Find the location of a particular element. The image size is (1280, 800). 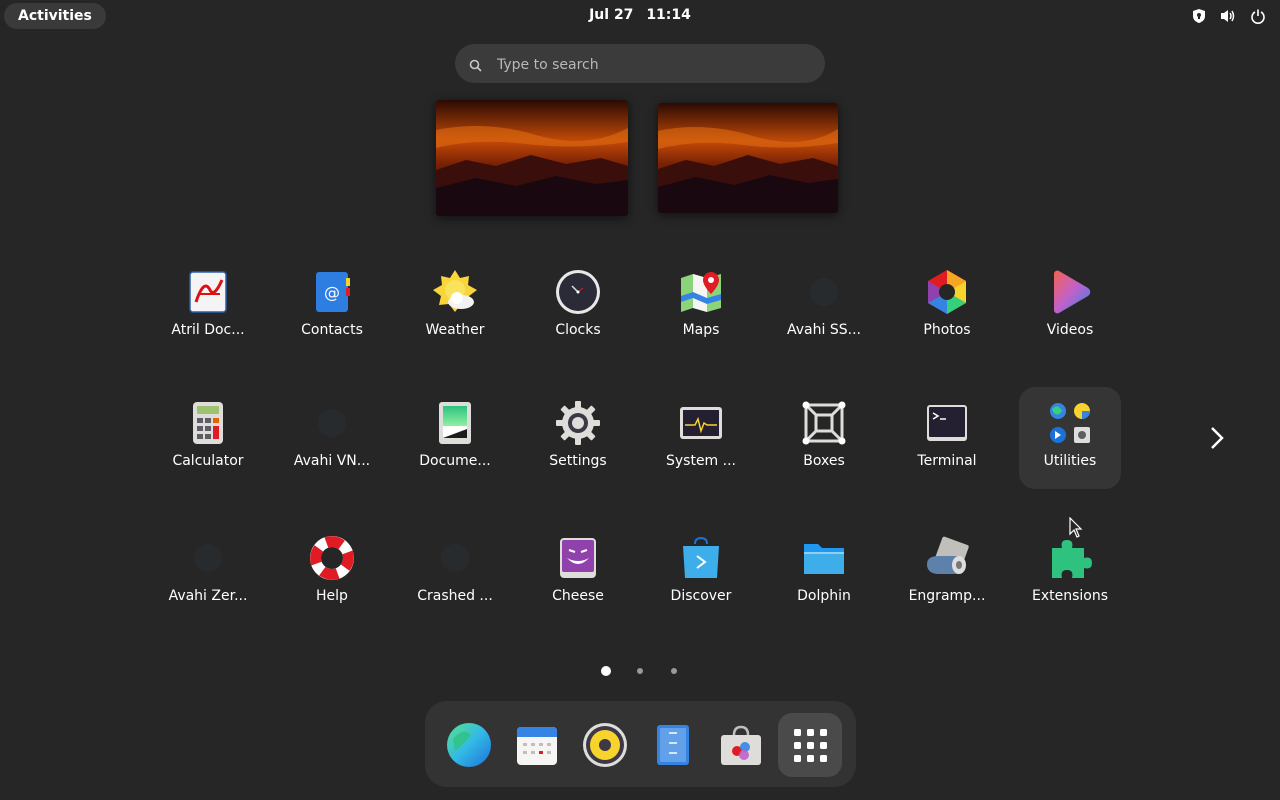

rhythmbox-icon is located at coordinates (605, 745).